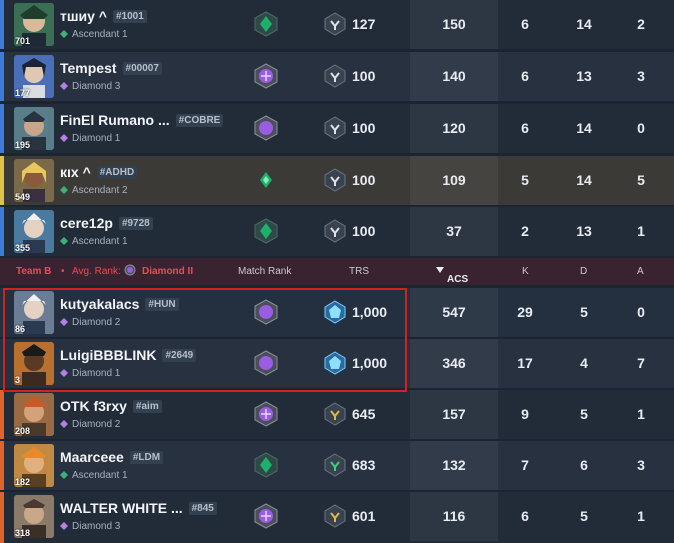 The width and height of the screenshot is (674, 543). What do you see at coordinates (100, 34) in the screenshot?
I see `player-rank-text: Ascendant 1` at bounding box center [100, 34].